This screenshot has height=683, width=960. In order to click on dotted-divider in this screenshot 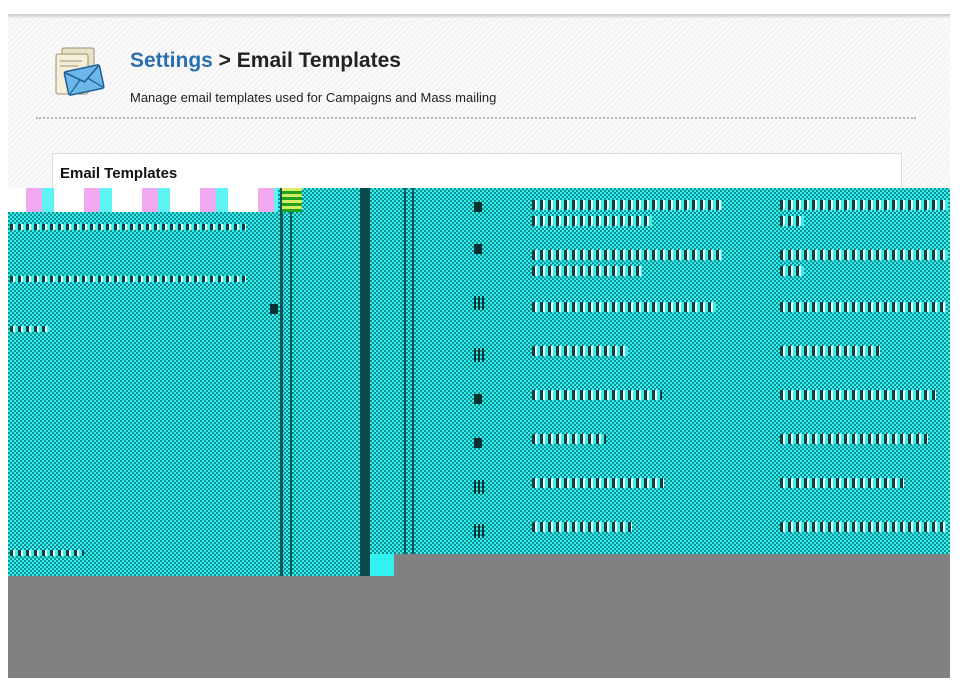, I will do `click(476, 118)`.